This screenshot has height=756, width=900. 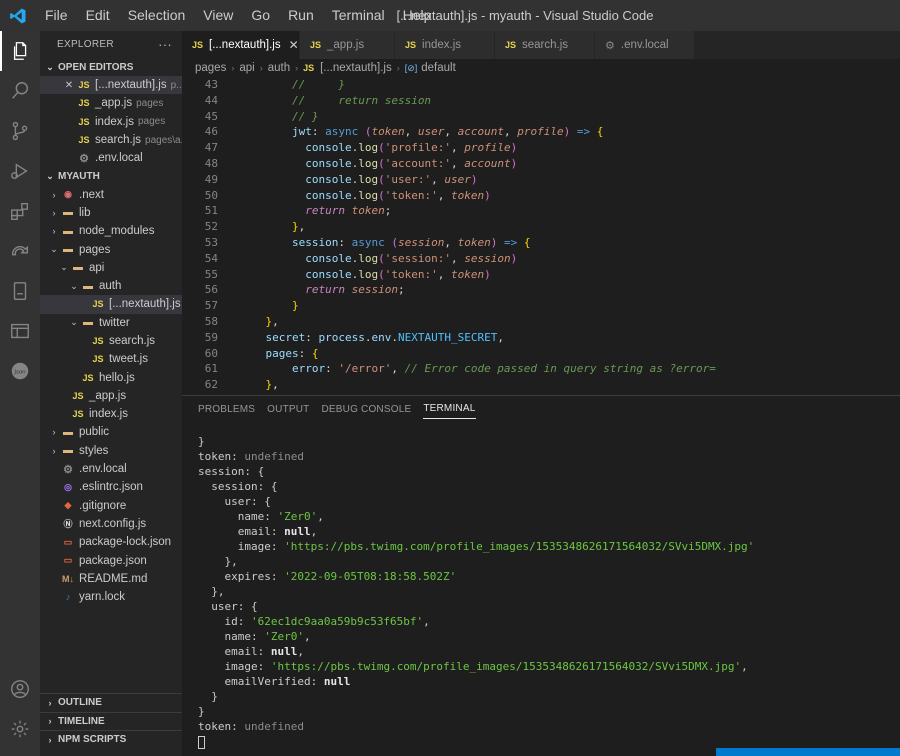 I want to click on file-icon: ♪, so click(x=68, y=597).